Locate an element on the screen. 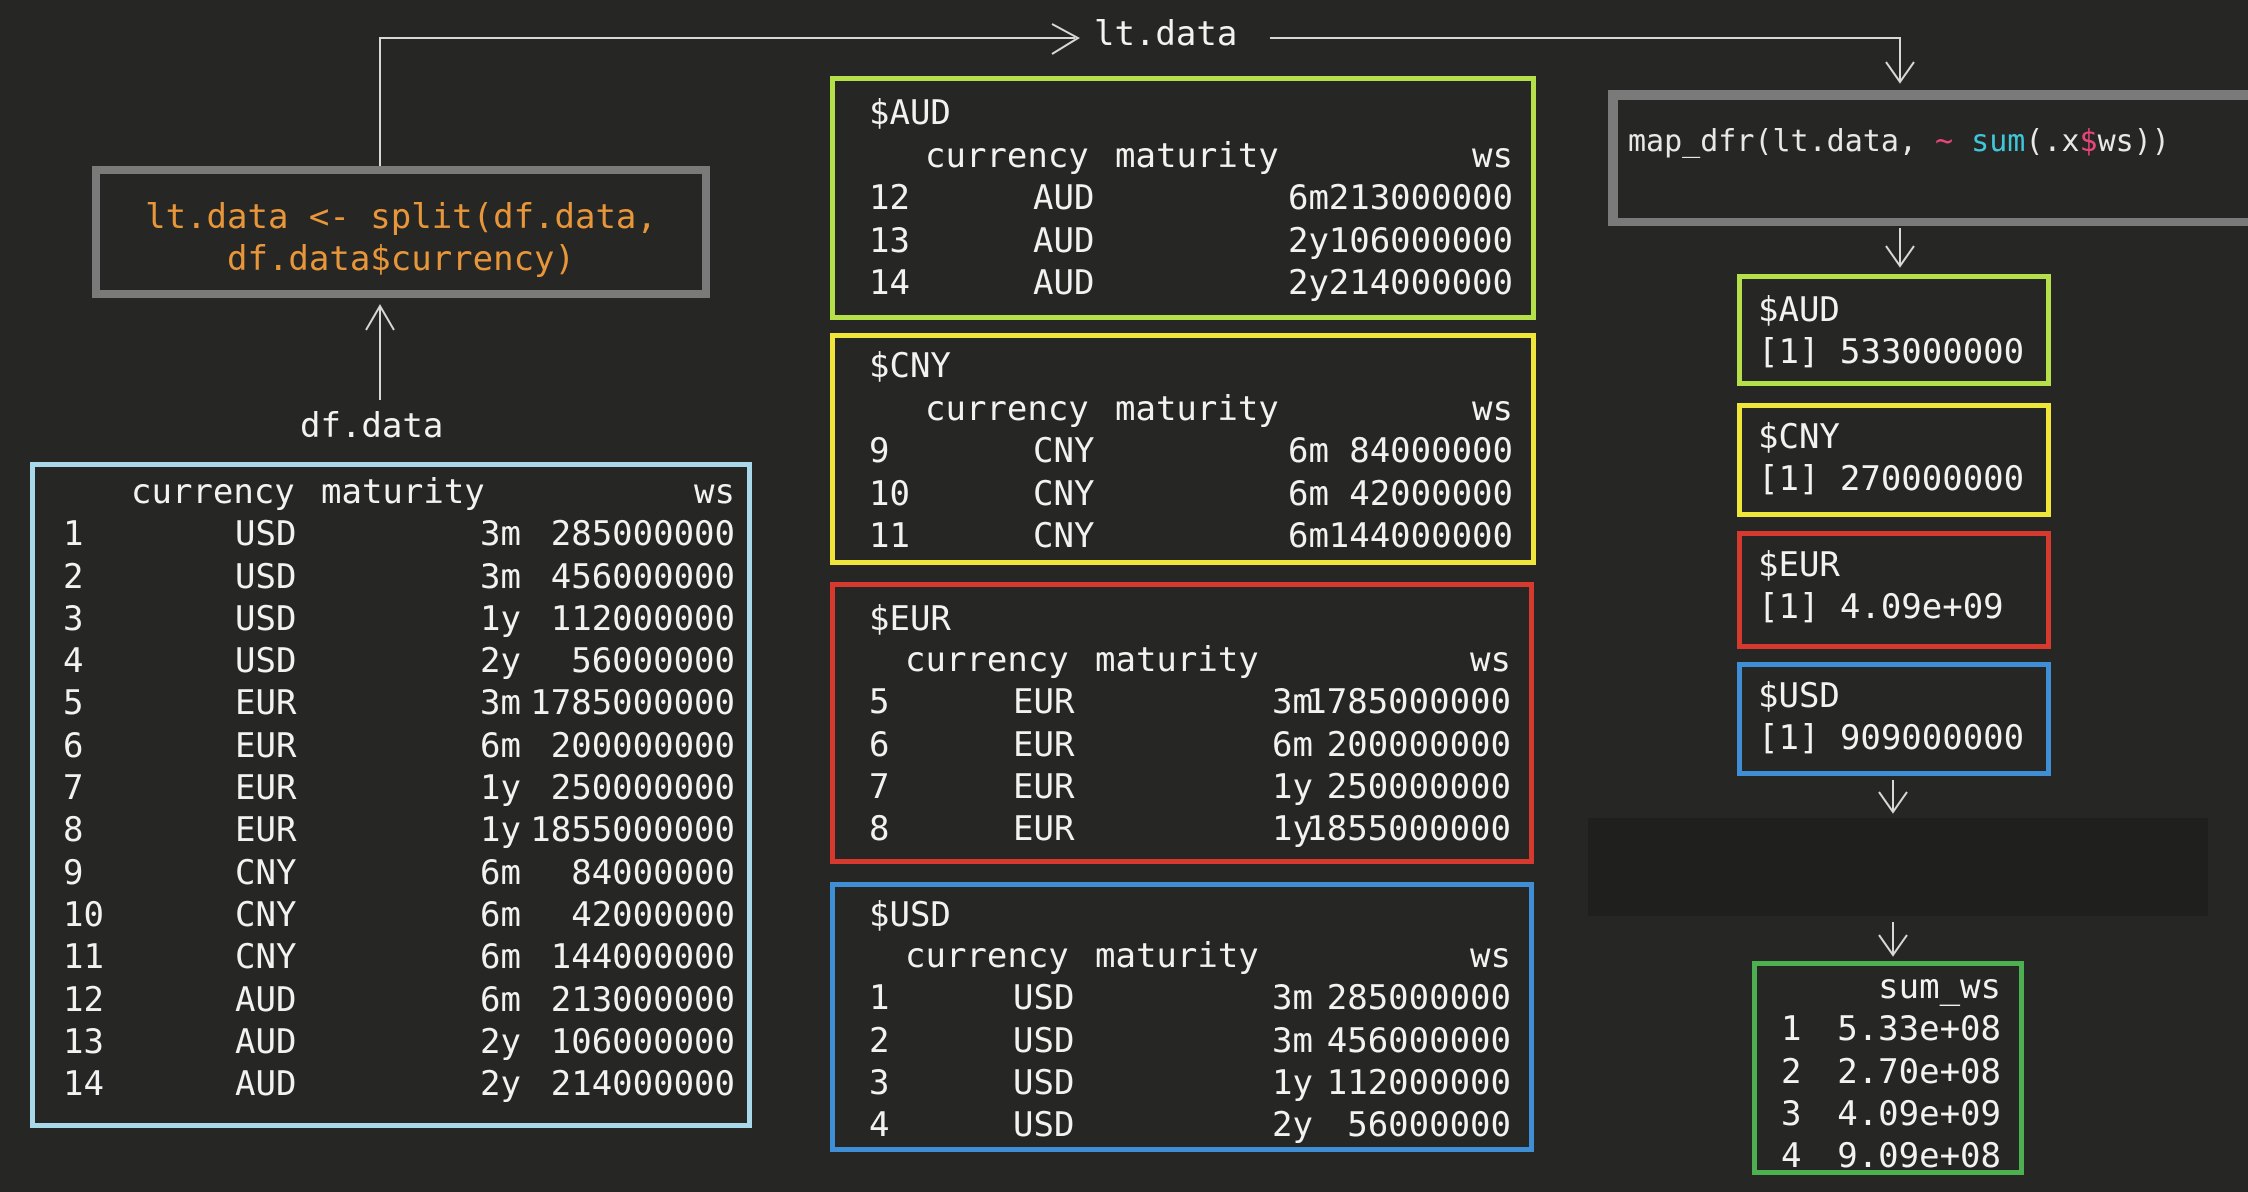  sum-cny-value: [1] 270000000 is located at coordinates (1891, 479).